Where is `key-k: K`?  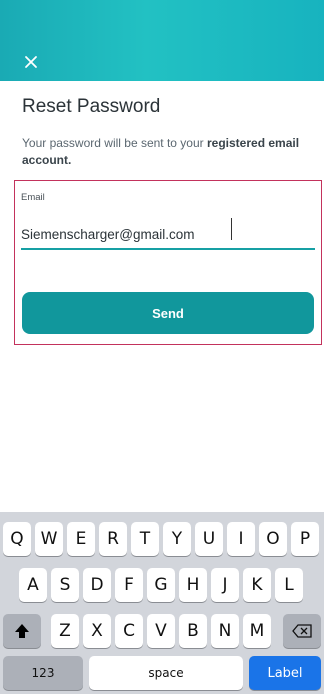 key-k: K is located at coordinates (257, 585).